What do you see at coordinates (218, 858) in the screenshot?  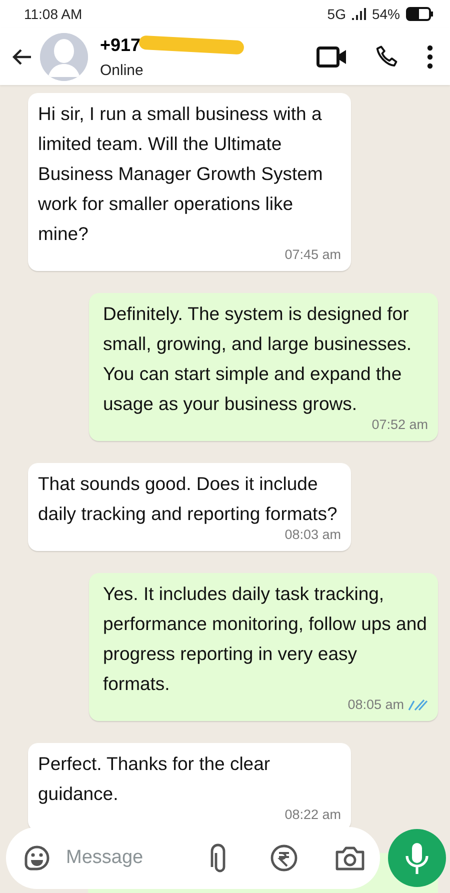 I see `attach-icon` at bounding box center [218, 858].